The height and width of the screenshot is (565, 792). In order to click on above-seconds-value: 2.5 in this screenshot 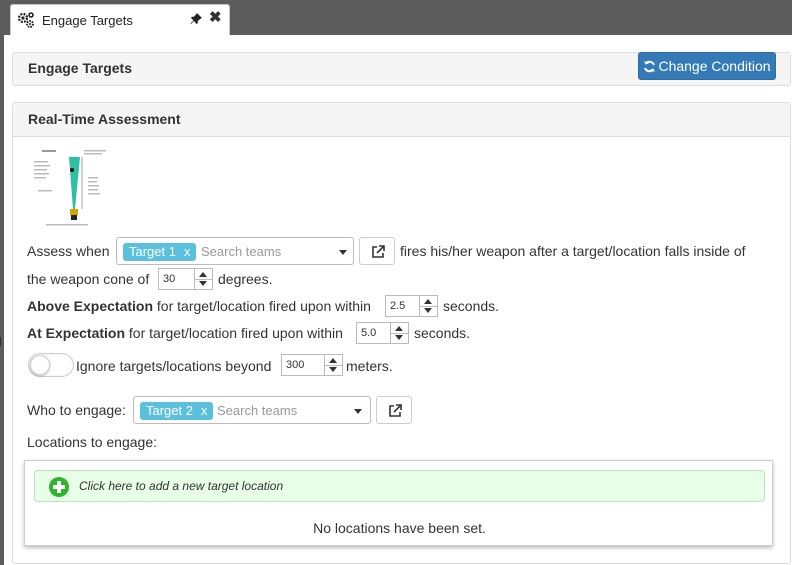, I will do `click(397, 306)`.